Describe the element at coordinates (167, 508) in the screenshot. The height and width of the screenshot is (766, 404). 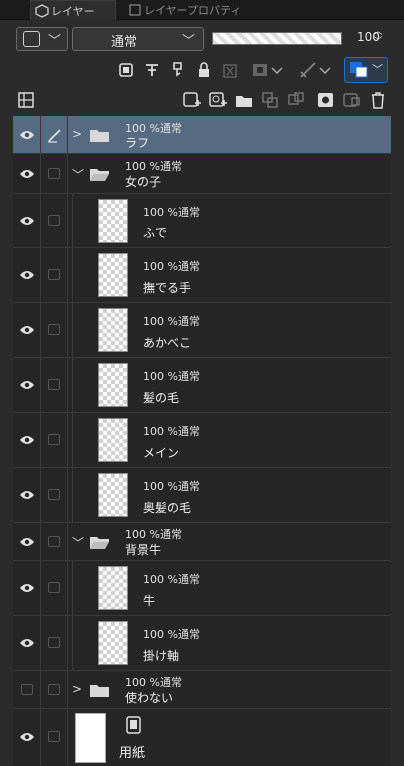
I see `layer-name: 奥髪の毛` at that location.